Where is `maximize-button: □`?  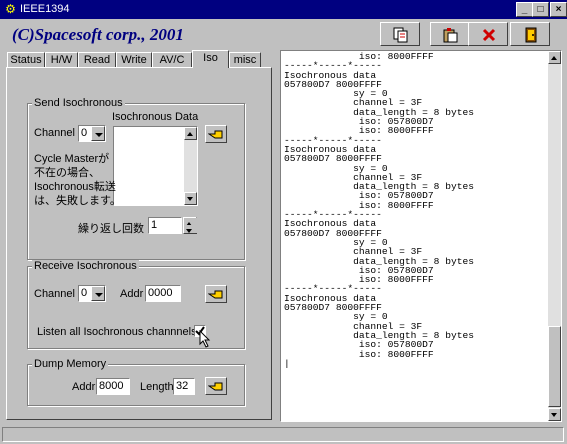 maximize-button: □ is located at coordinates (540, 9).